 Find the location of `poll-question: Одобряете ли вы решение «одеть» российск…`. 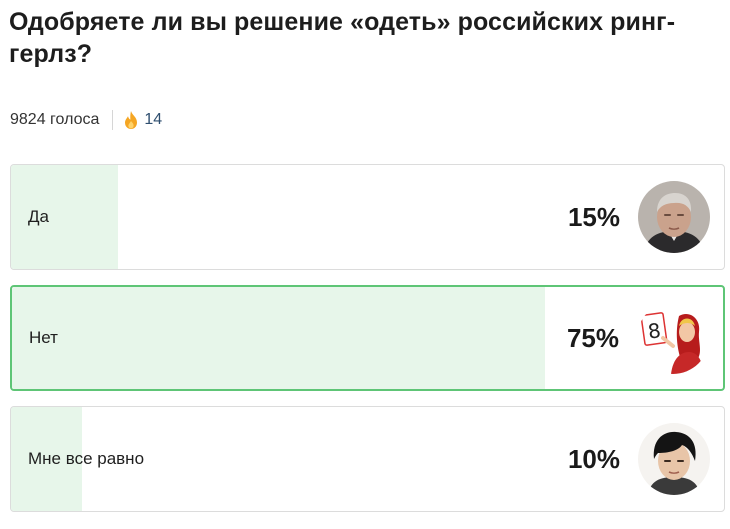

poll-question: Одобряете ли вы решение «одеть» российск… is located at coordinates (342, 38).